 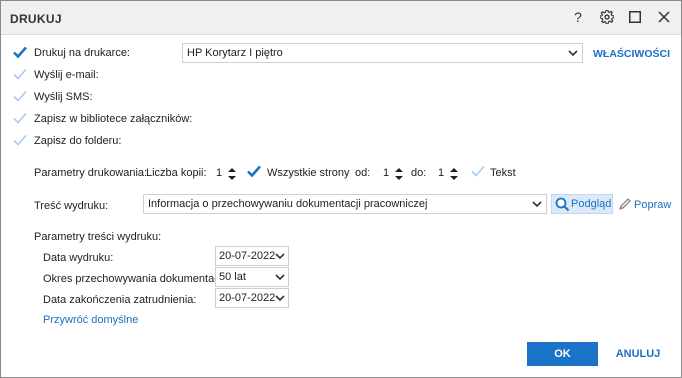 What do you see at coordinates (135, 279) in the screenshot?
I see `retention-label: Okres przechowywania dokumentacji:` at bounding box center [135, 279].